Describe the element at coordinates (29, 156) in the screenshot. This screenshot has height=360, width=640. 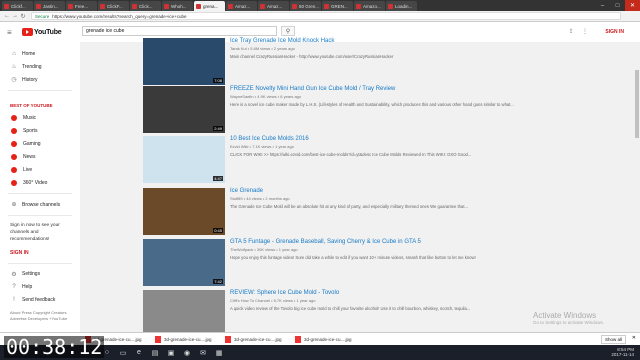
I see `sidebar-item-label: News` at that location.